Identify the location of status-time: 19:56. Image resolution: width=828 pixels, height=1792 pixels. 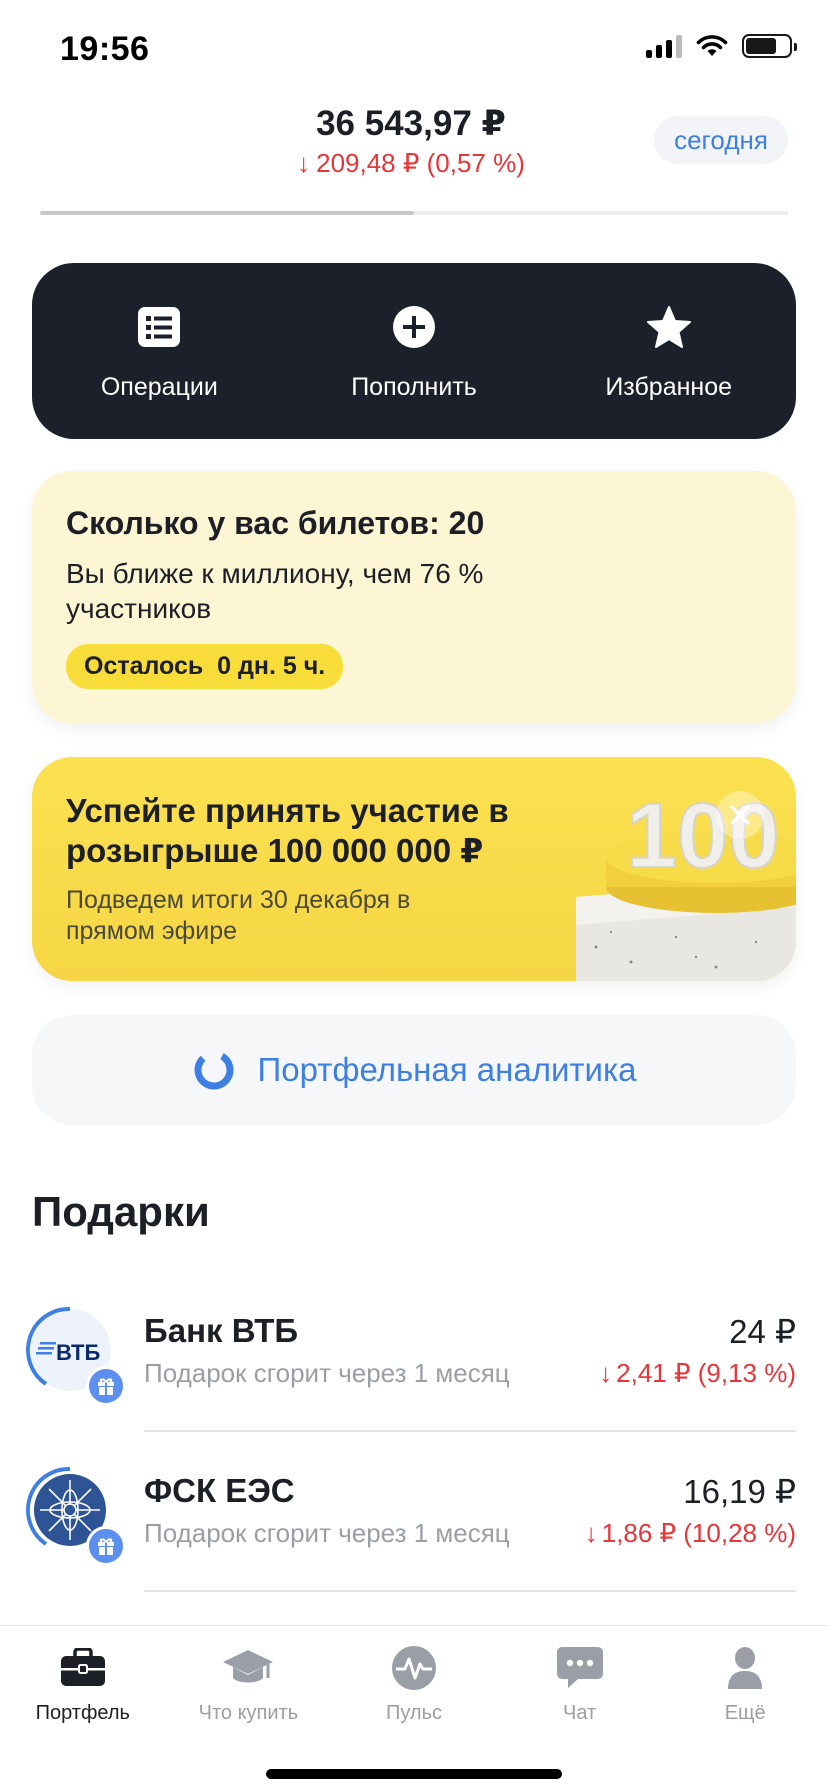
(105, 49).